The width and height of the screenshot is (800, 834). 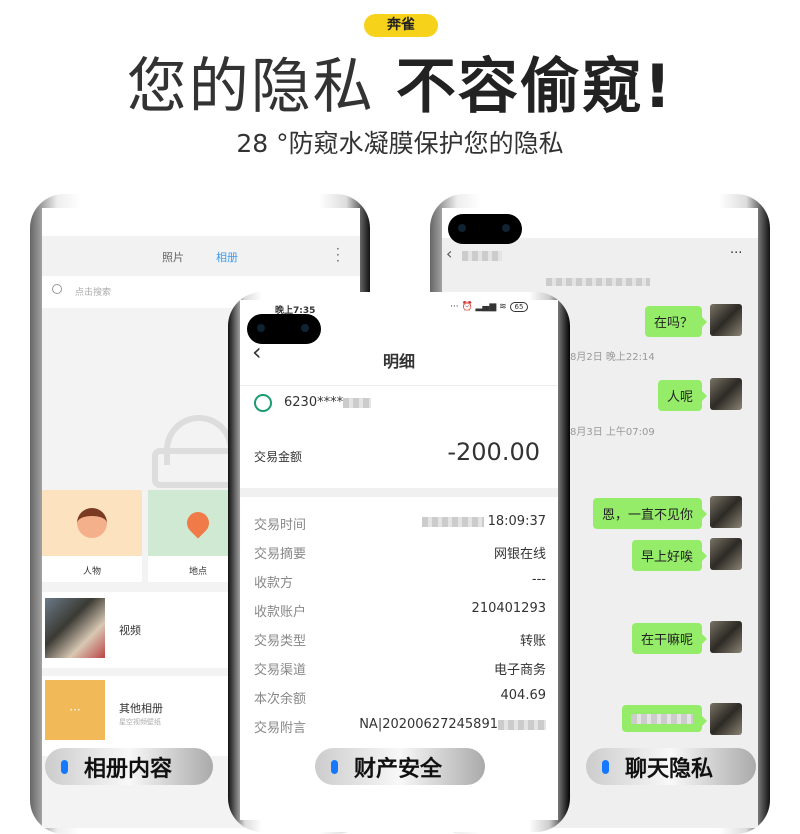 What do you see at coordinates (280, 612) in the screenshot?
I see `detail-label: 收款账户` at bounding box center [280, 612].